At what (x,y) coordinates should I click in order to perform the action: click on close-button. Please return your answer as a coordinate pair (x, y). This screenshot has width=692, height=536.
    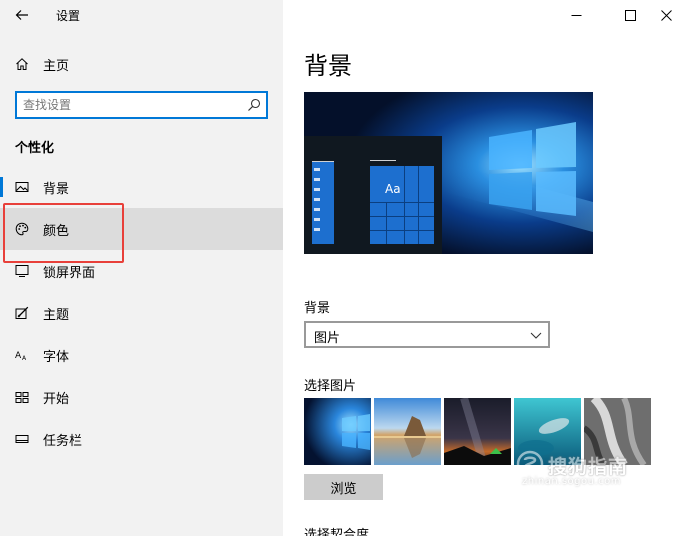
    Looking at the image, I should click on (666, 15).